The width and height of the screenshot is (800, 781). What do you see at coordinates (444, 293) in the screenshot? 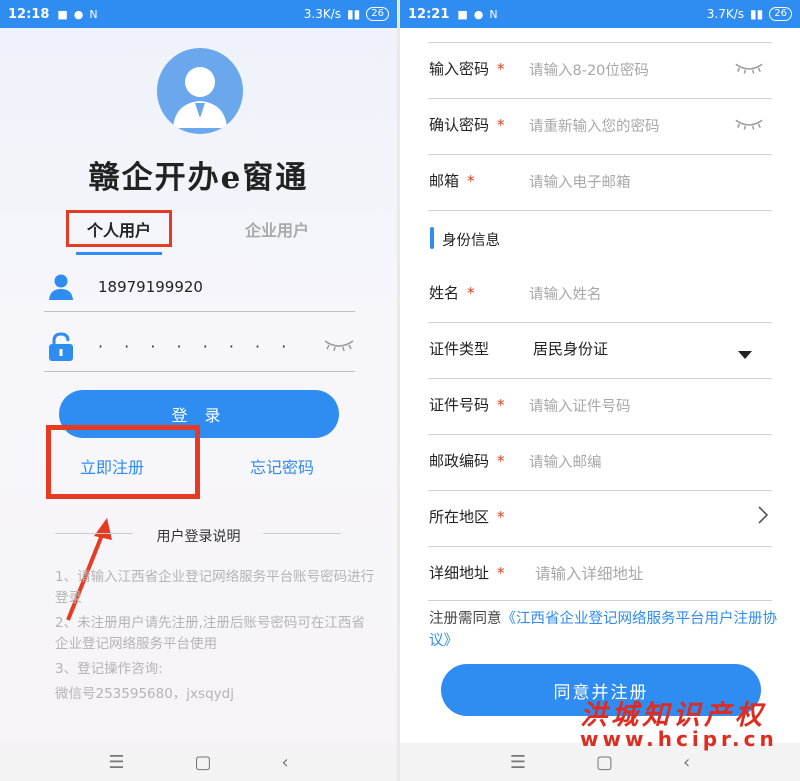
I see `label-text: 姓名` at bounding box center [444, 293].